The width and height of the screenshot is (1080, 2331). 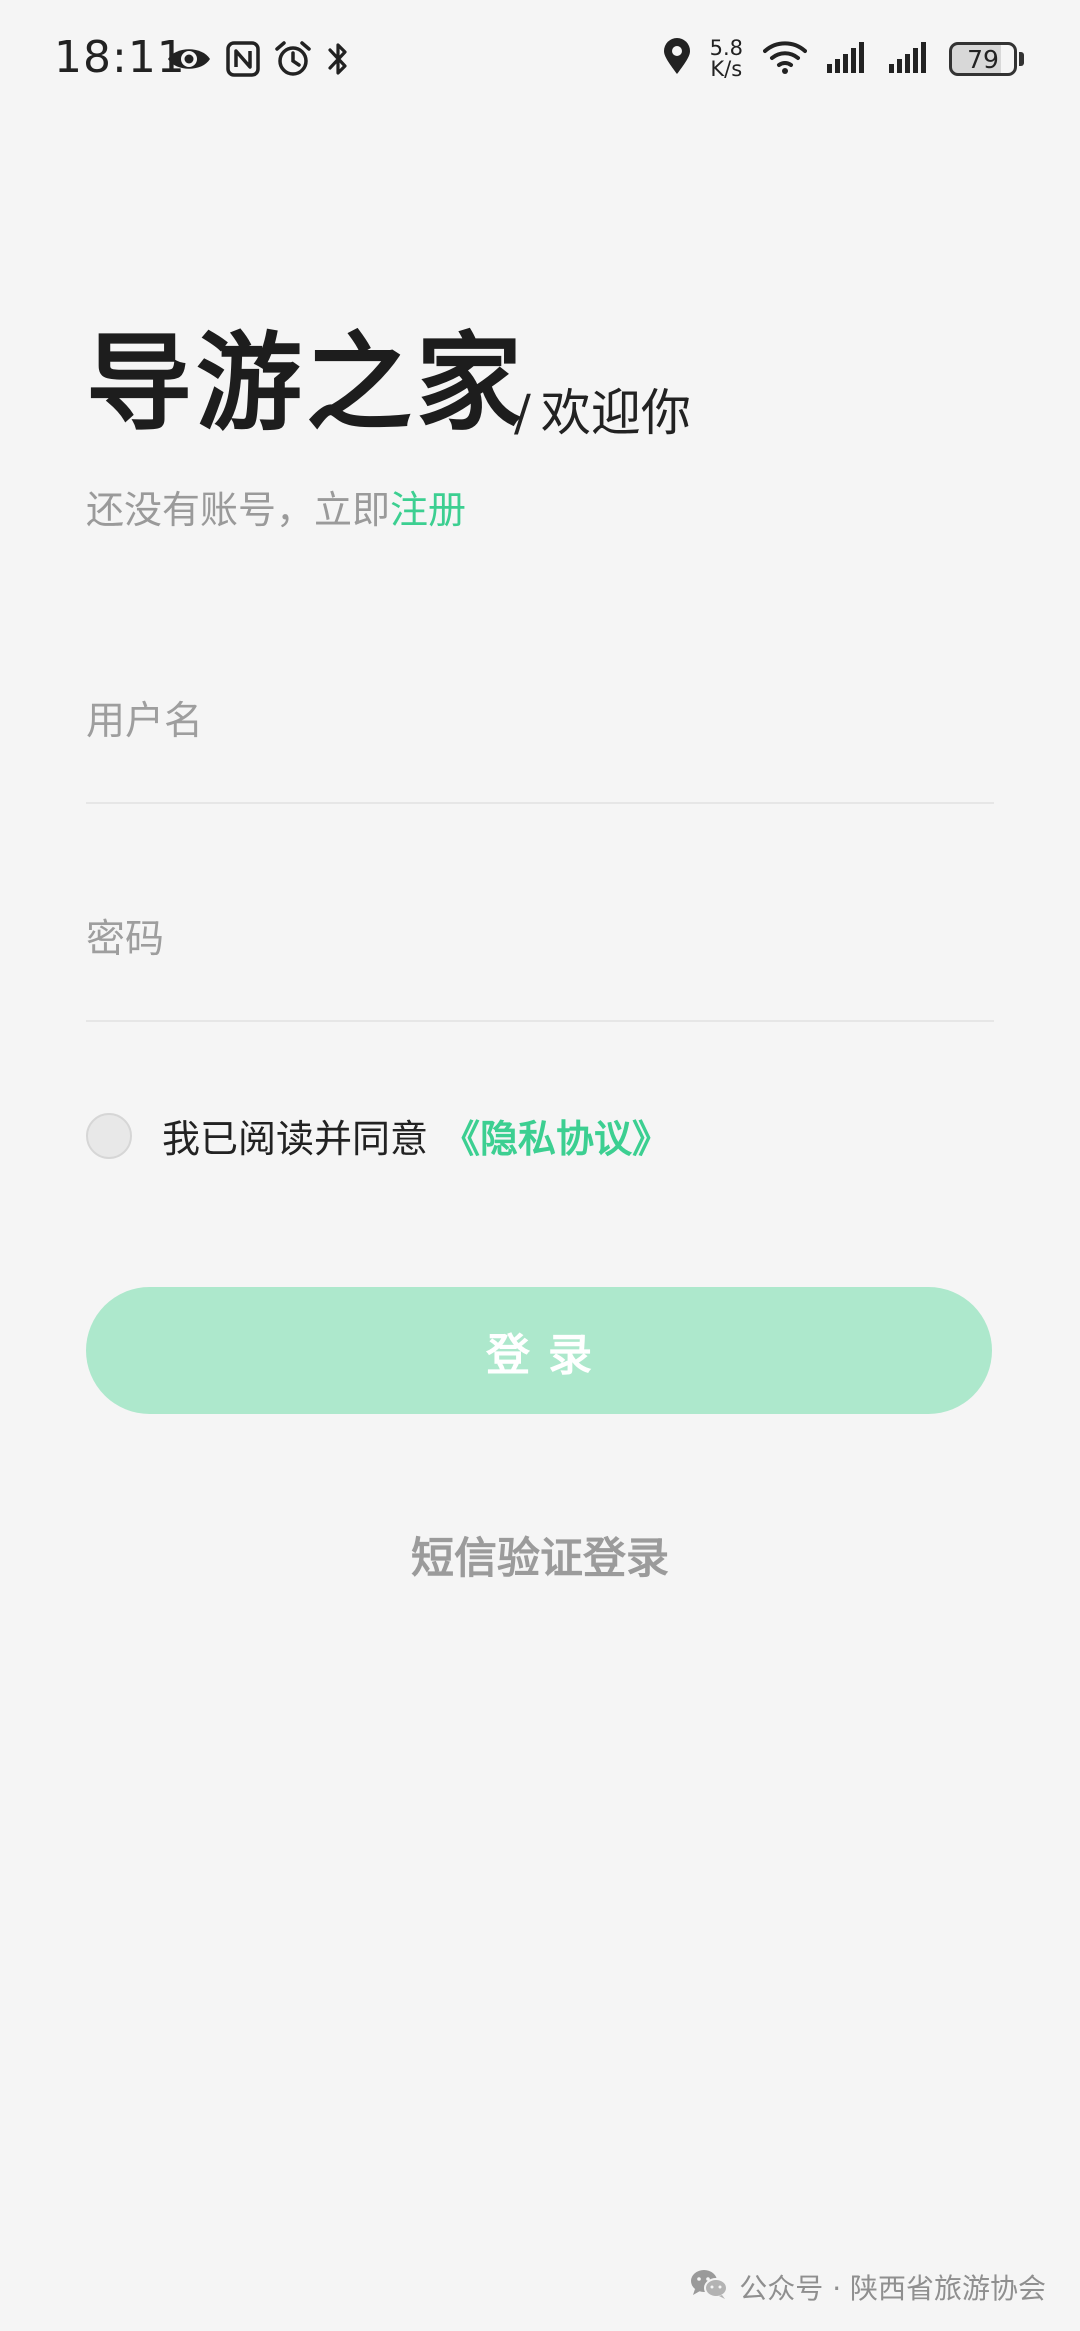 I want to click on register-prompt: 还没有账号，立即注册, so click(x=276, y=511).